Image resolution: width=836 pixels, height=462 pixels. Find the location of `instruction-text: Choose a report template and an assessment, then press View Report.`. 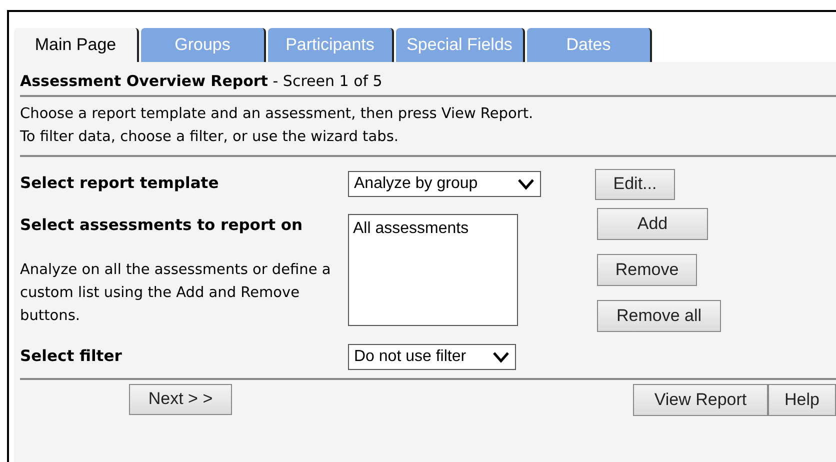

instruction-text: Choose a report template and an assessment, then press View Report. is located at coordinates (277, 114).